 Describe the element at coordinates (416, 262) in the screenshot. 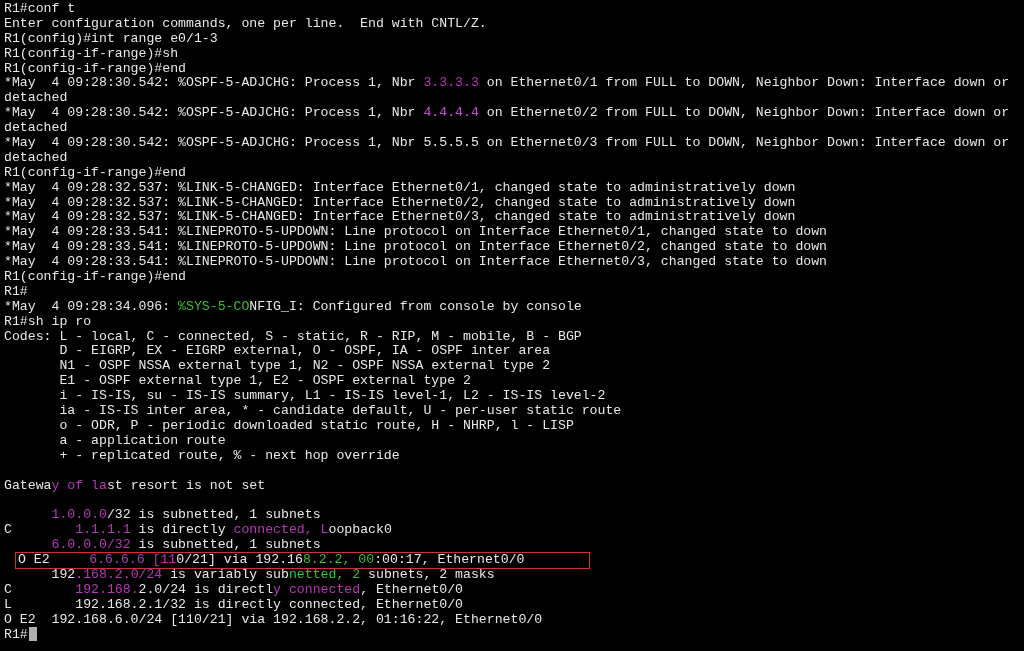

I see `terminal-line: *May 4 09:28:33.541: %LINEPROTO-5-UPDOWN: Line protocol on Interface Ethernet0/3, changed state to down` at that location.